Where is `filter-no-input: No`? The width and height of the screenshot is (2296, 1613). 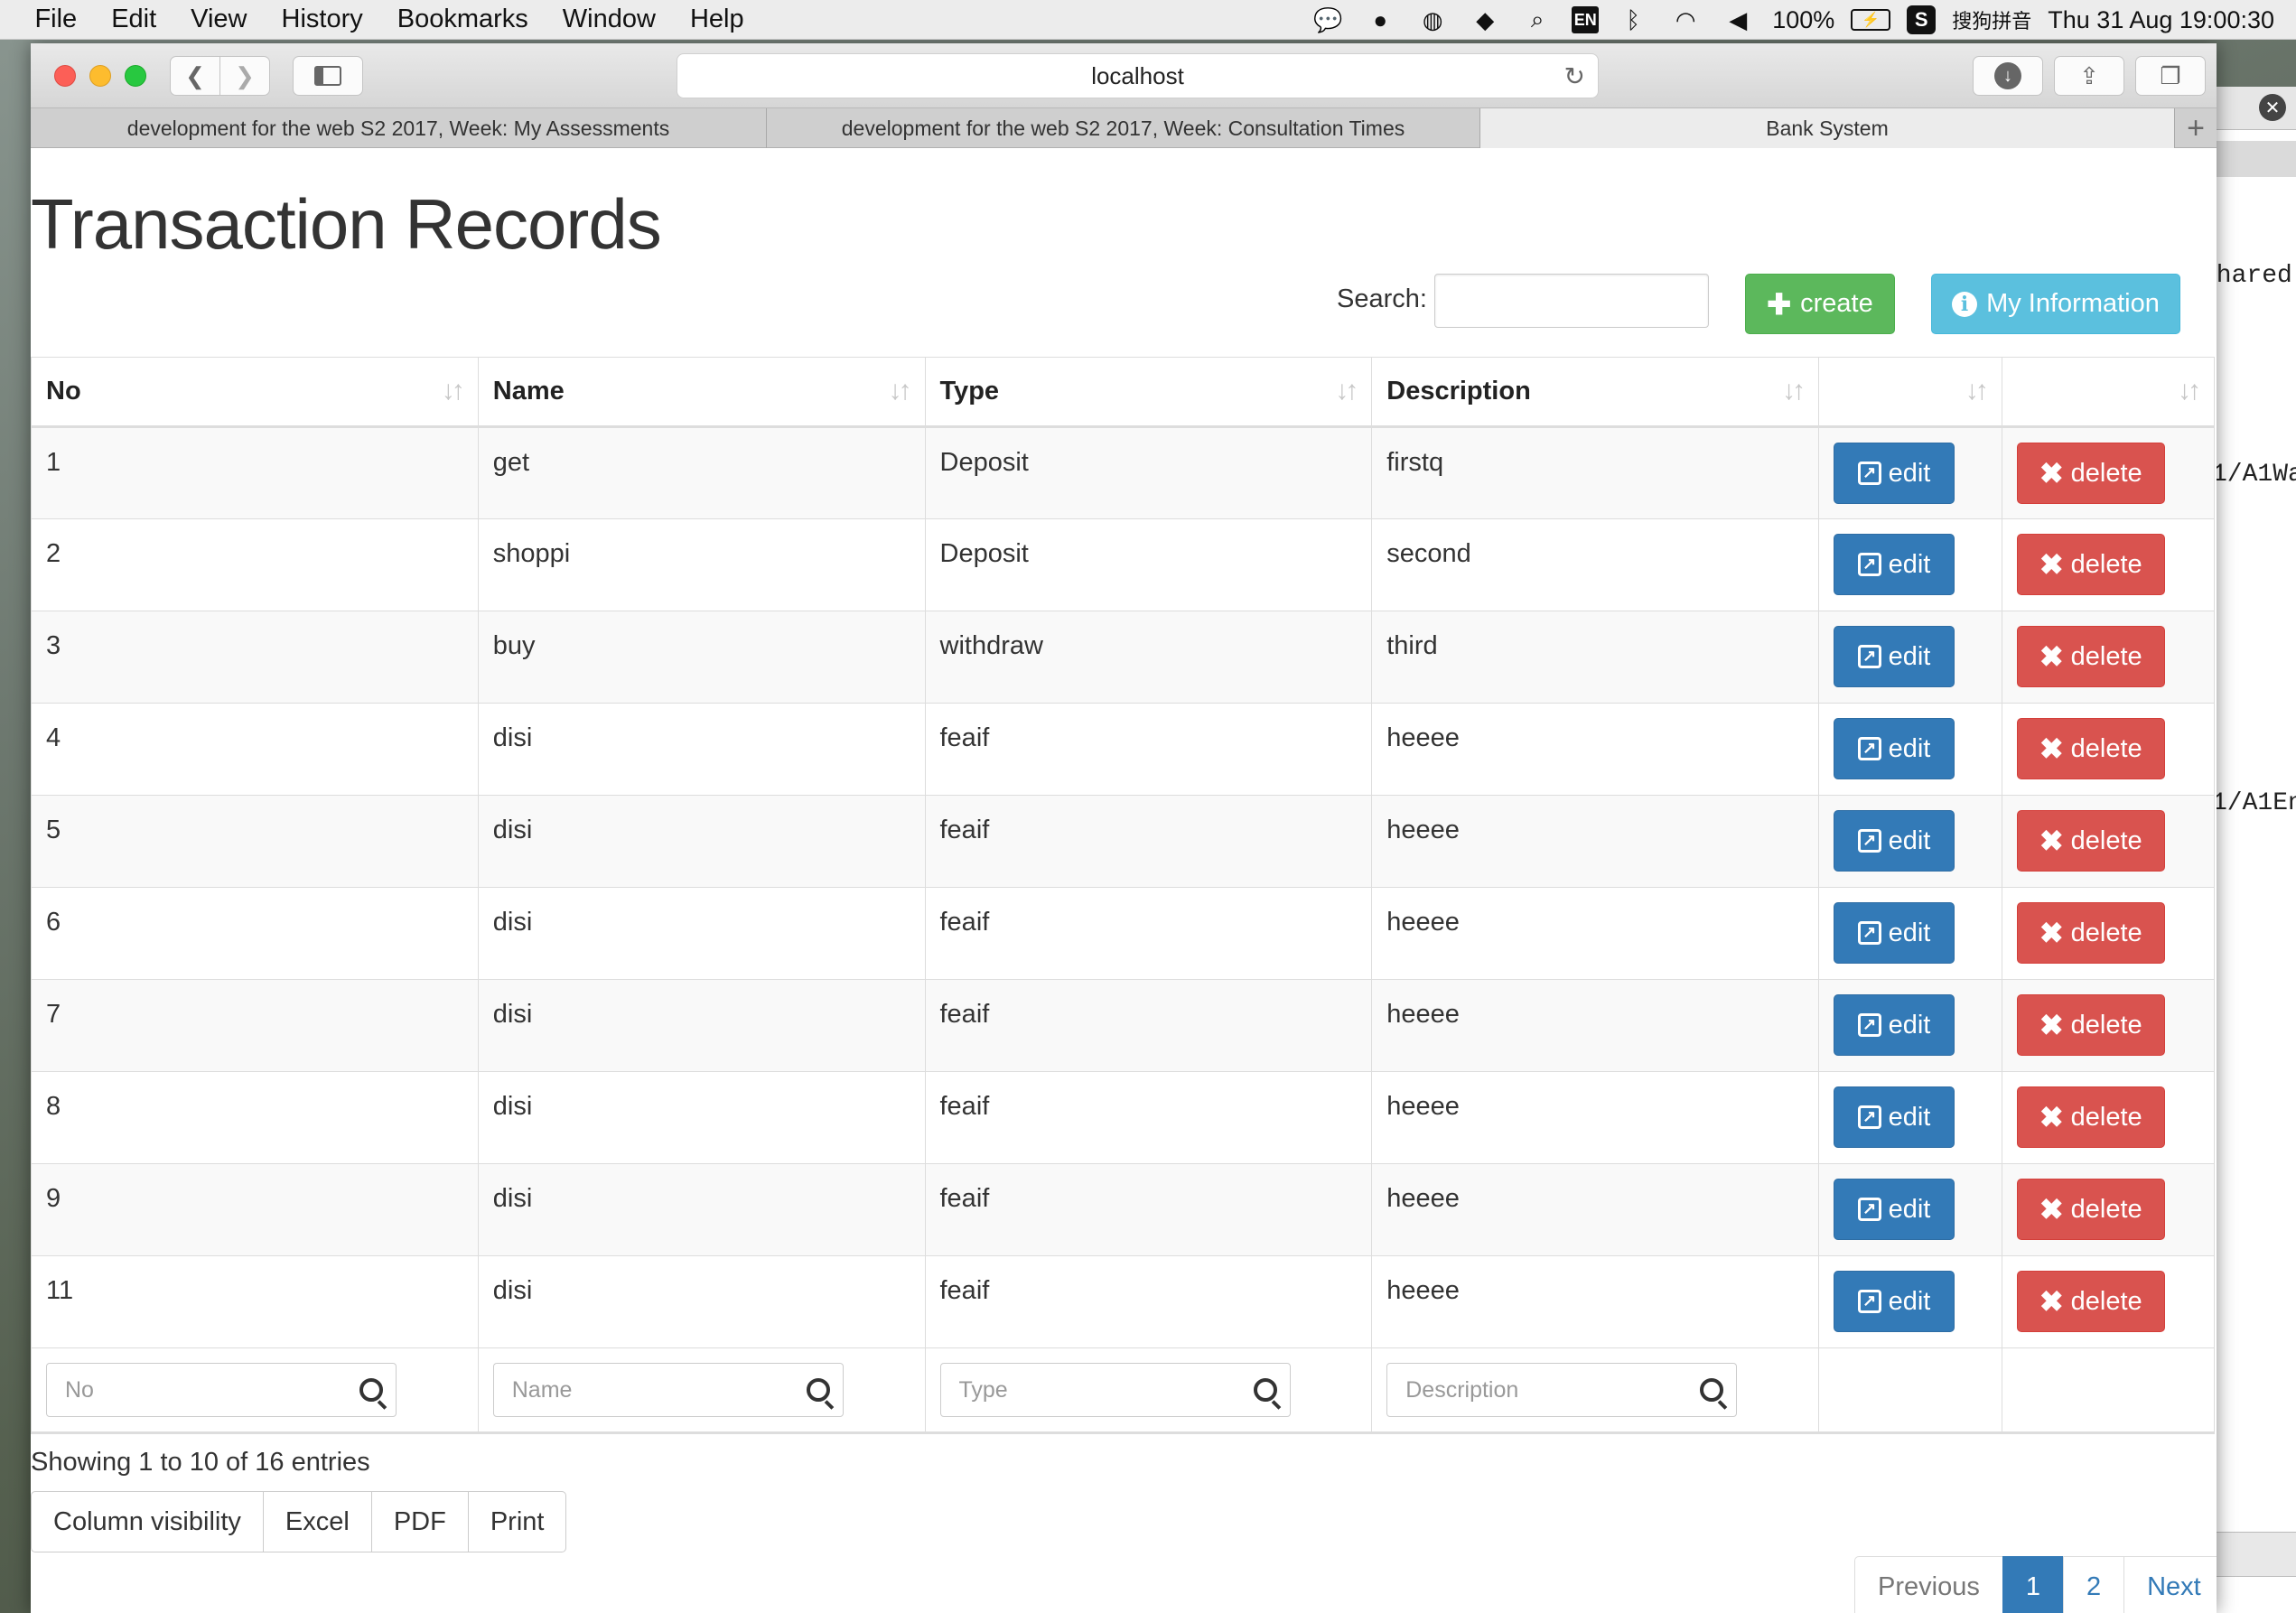
filter-no-input: No is located at coordinates (221, 1390).